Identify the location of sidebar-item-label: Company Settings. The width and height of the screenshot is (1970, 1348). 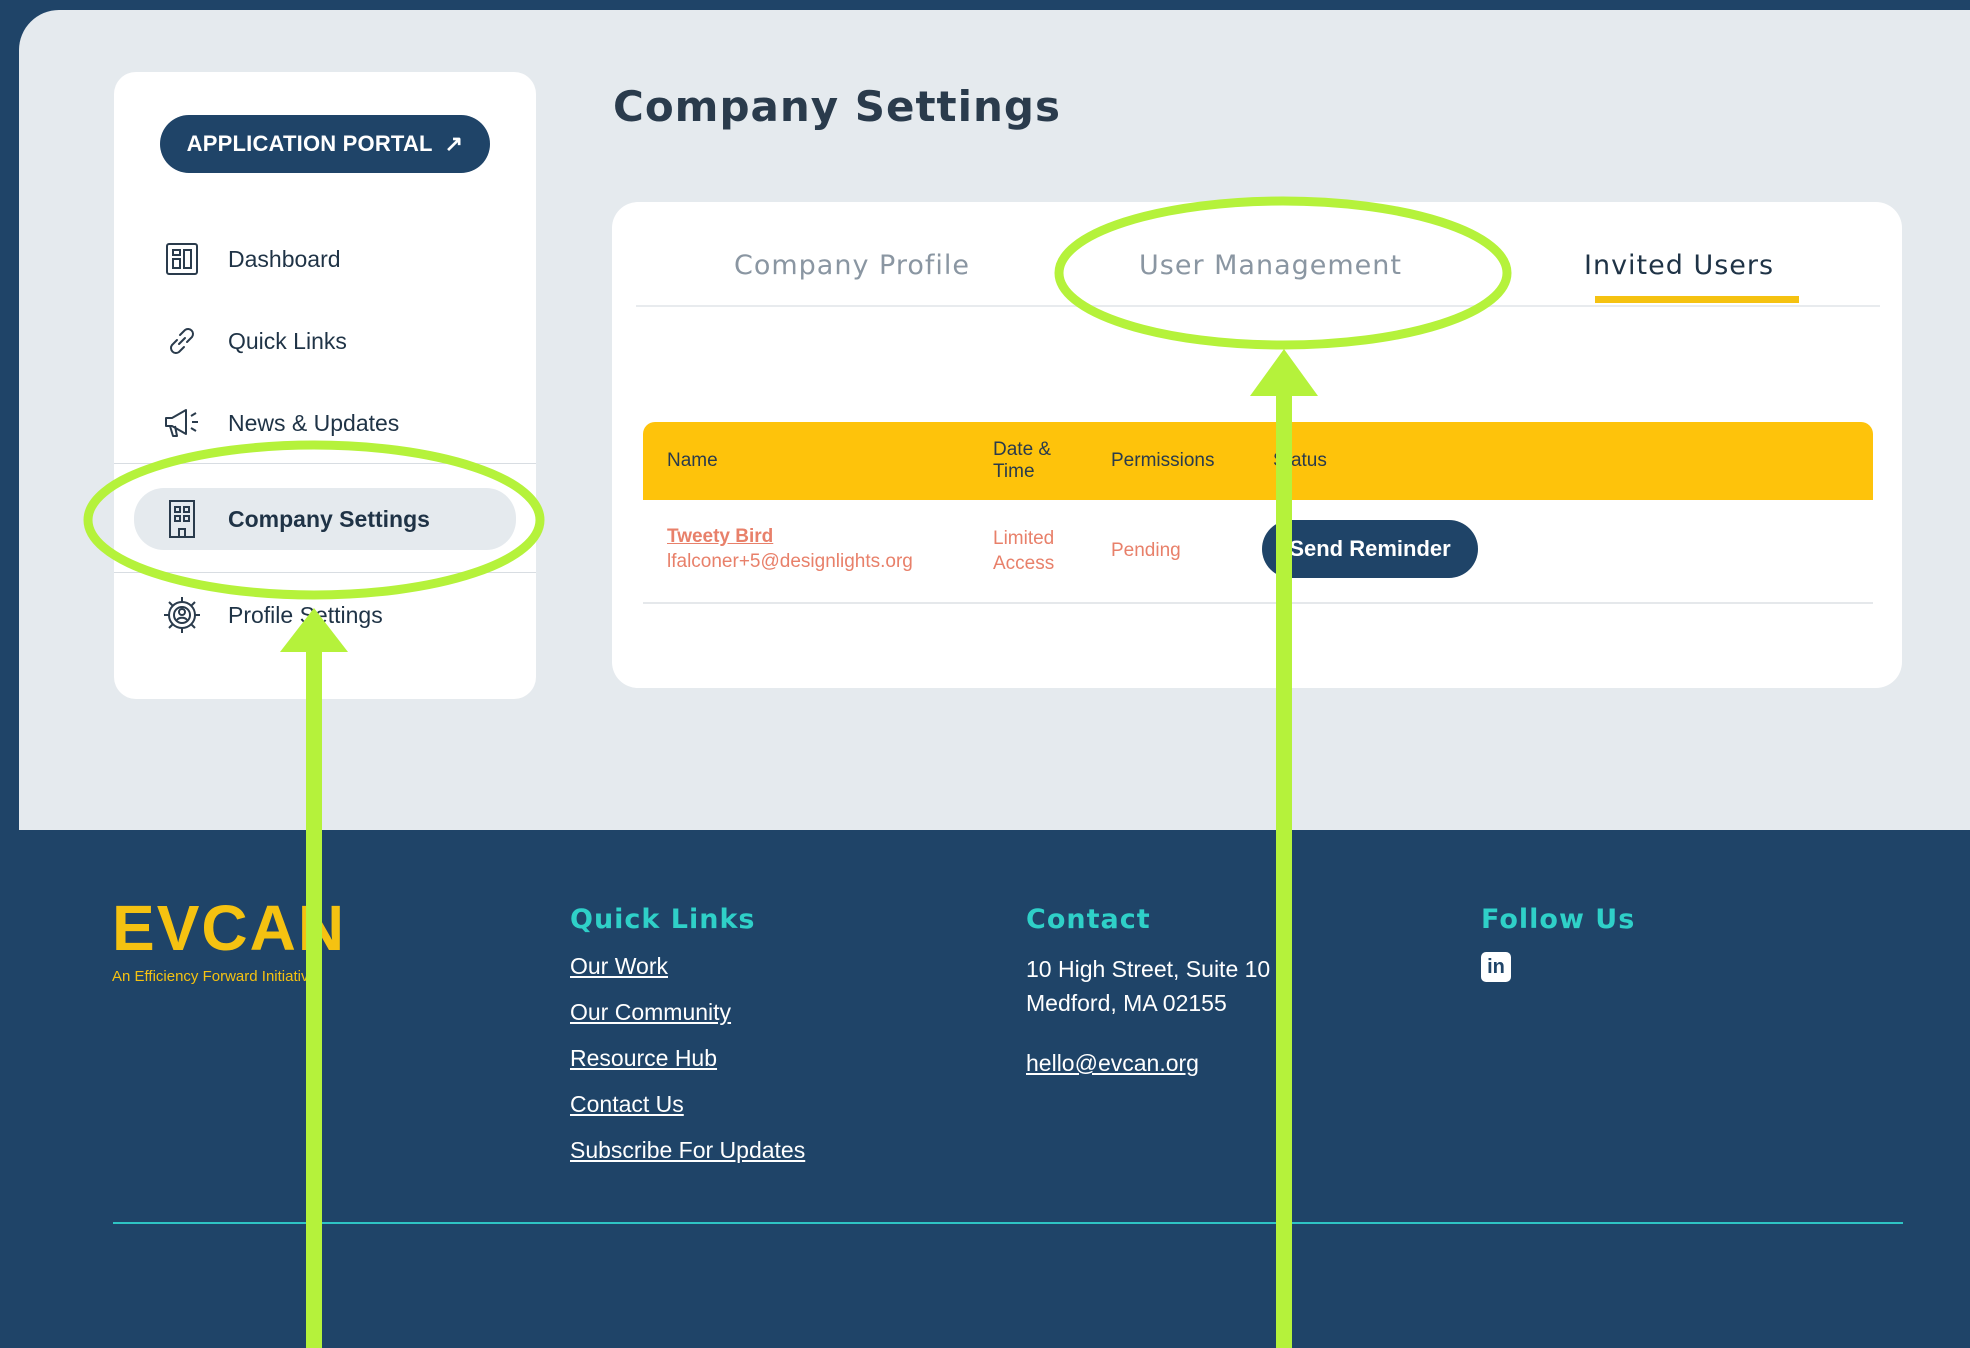
(329, 518).